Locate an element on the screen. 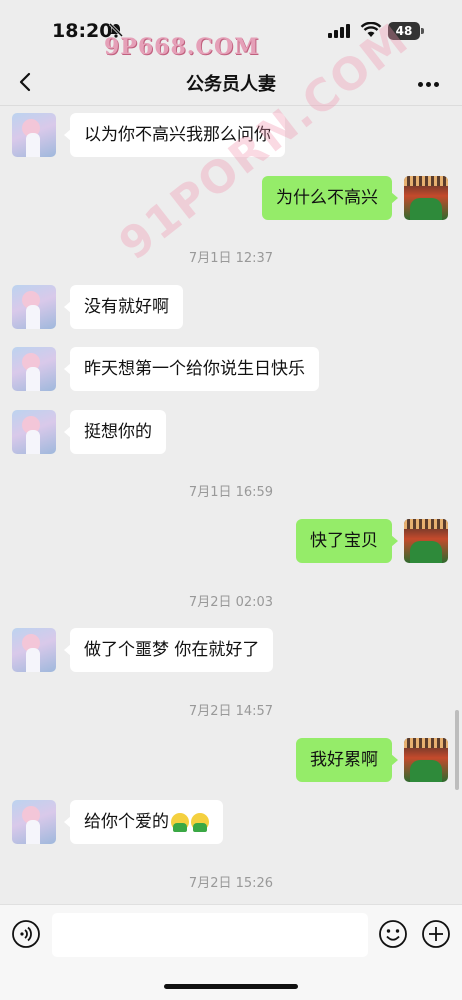 This screenshot has height=1000, width=462. message-row: 为什么不高兴 is located at coordinates (231, 198).